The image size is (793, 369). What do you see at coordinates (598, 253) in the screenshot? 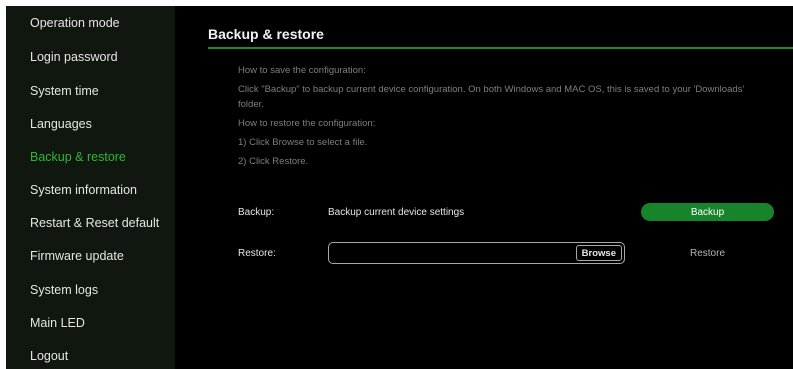
I see `browse-button: Browse` at bounding box center [598, 253].